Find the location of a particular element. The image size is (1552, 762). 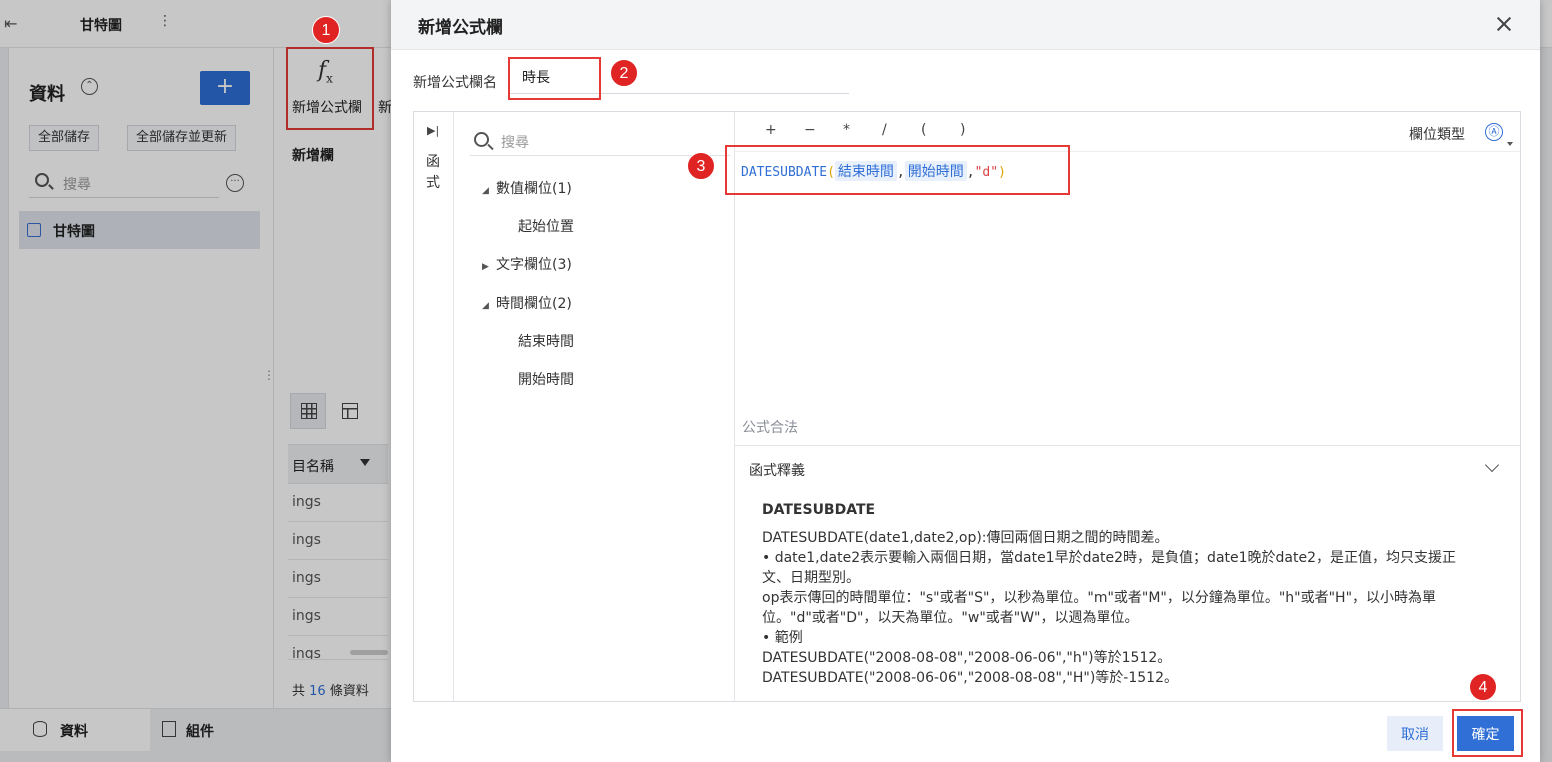

function-doc-header: 函式釋義 is located at coordinates (777, 470).